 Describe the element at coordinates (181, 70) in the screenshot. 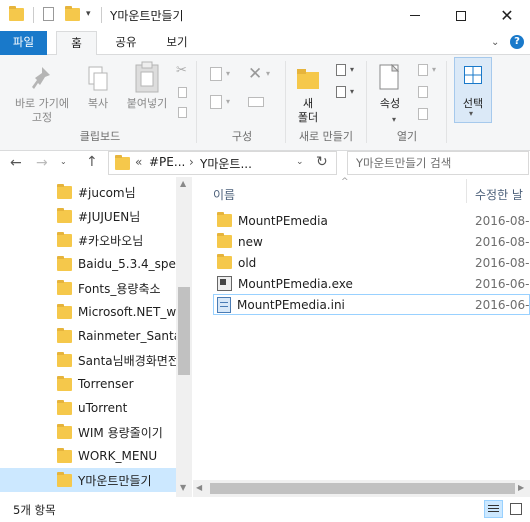

I see `cut-icon: ✂` at that location.